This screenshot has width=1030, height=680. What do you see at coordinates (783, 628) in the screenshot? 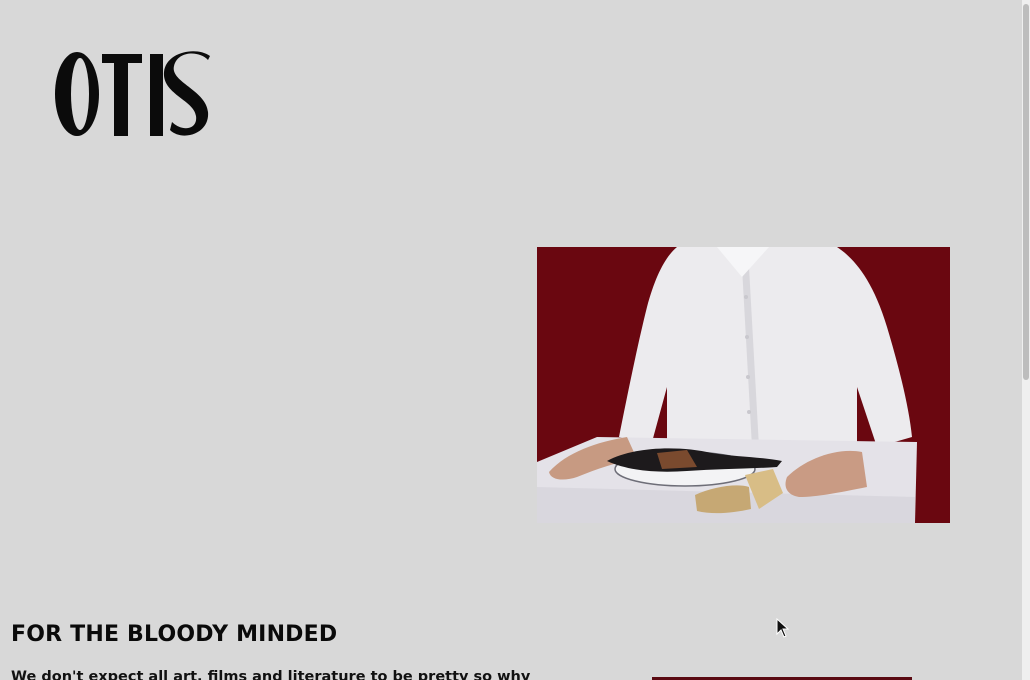
I see `mouse-pointer-icon` at bounding box center [783, 628].